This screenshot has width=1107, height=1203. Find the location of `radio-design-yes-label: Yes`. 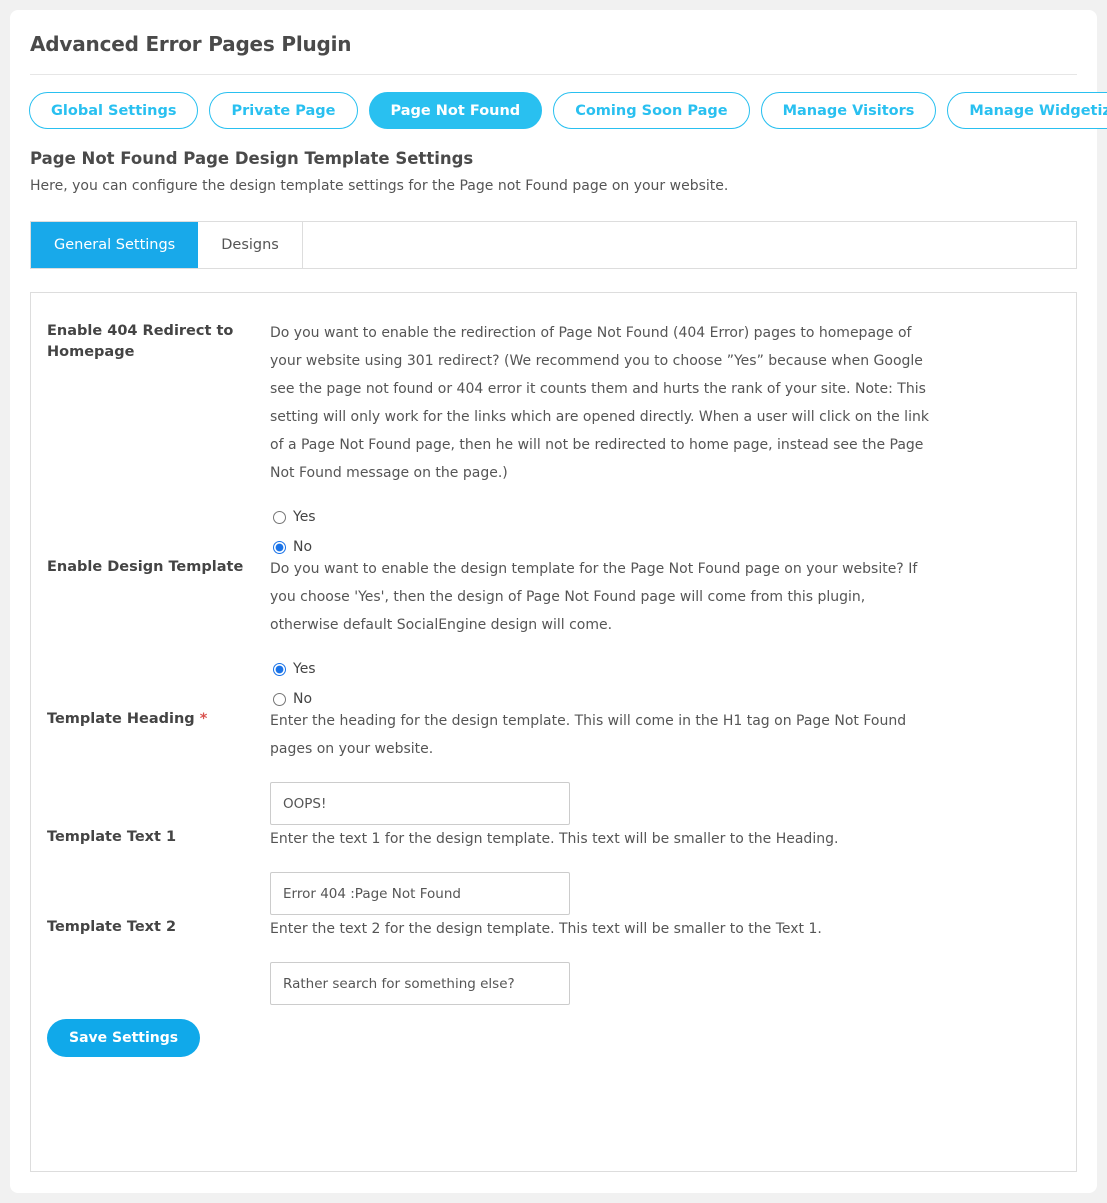

radio-design-yes-label: Yes is located at coordinates (304, 669).